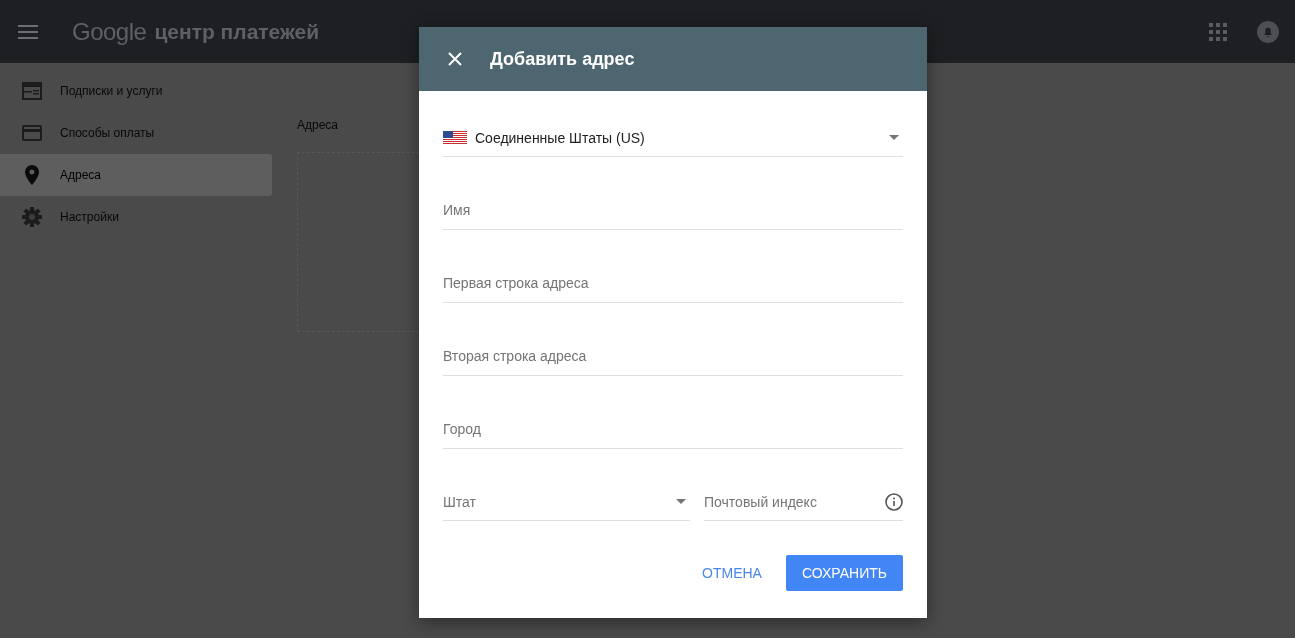 The image size is (1295, 638). Describe the element at coordinates (894, 501) in the screenshot. I see `info-icon` at that location.